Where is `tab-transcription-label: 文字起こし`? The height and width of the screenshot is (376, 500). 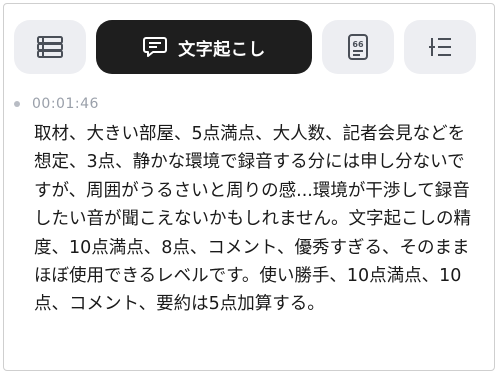 tab-transcription-label: 文字起こし is located at coordinates (222, 49).